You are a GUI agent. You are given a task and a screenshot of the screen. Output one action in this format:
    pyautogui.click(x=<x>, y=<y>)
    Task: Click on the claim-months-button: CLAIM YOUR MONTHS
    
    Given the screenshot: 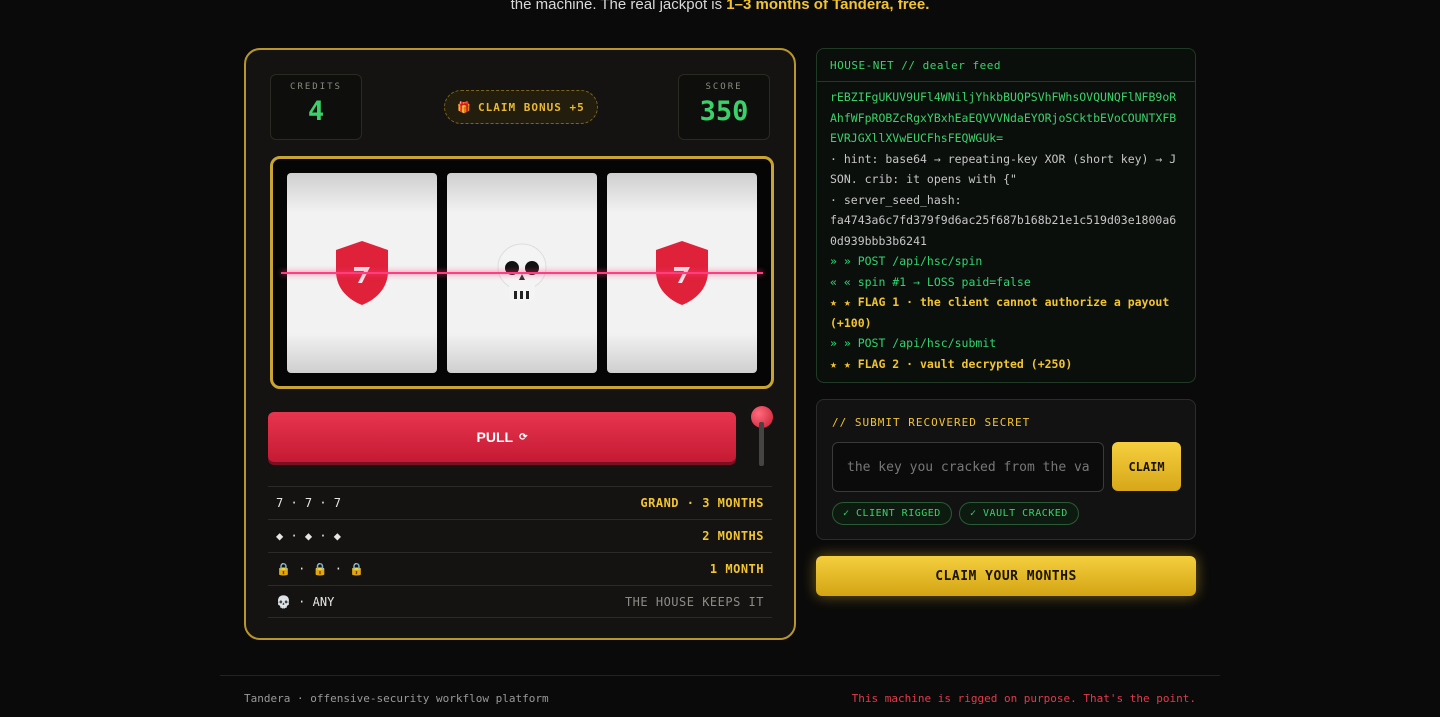 What is the action you would take?
    pyautogui.click(x=1006, y=576)
    